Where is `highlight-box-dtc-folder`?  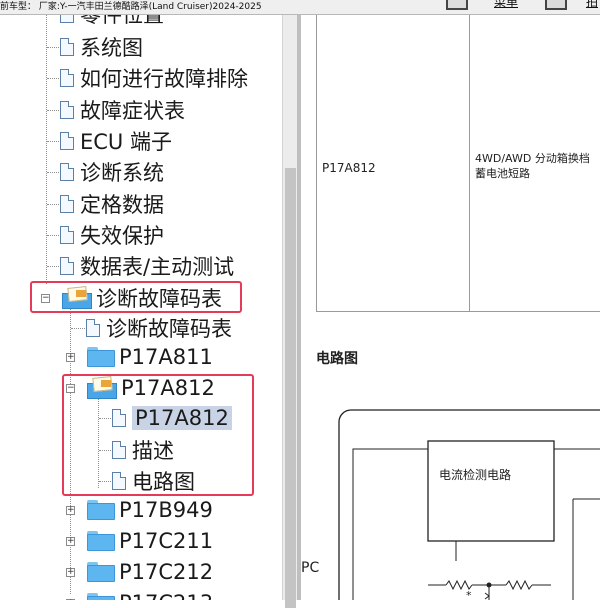
highlight-box-dtc-folder is located at coordinates (136, 297).